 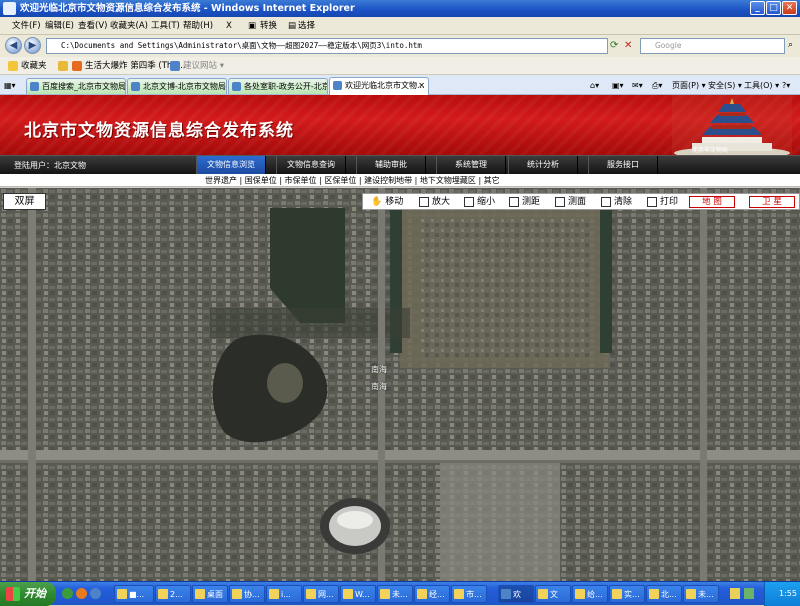 I want to click on desktop-icon, so click(x=200, y=594).